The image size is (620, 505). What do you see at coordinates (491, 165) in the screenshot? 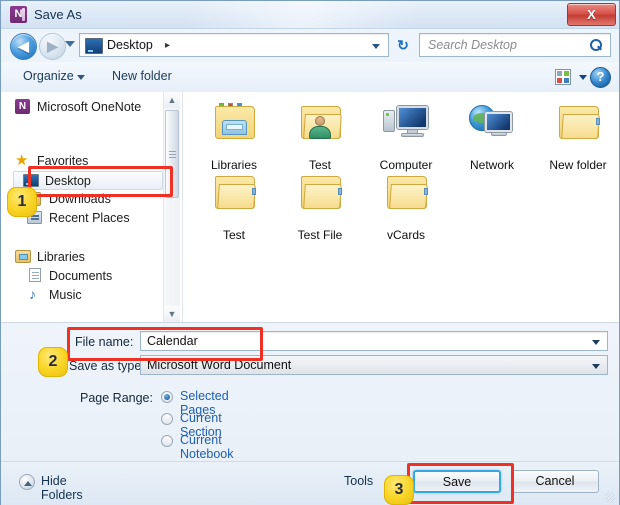
I see `list-item-label: Network` at bounding box center [491, 165].